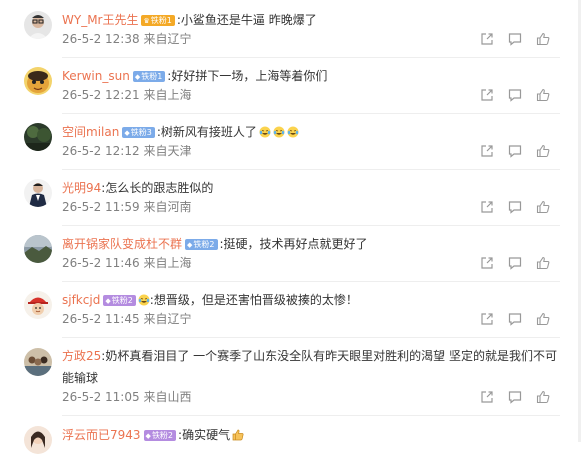 Image resolution: width=581 pixels, height=454 pixels. Describe the element at coordinates (247, 76) in the screenshot. I see `comment-text: :好好拼下一场，上海等着你们` at that location.